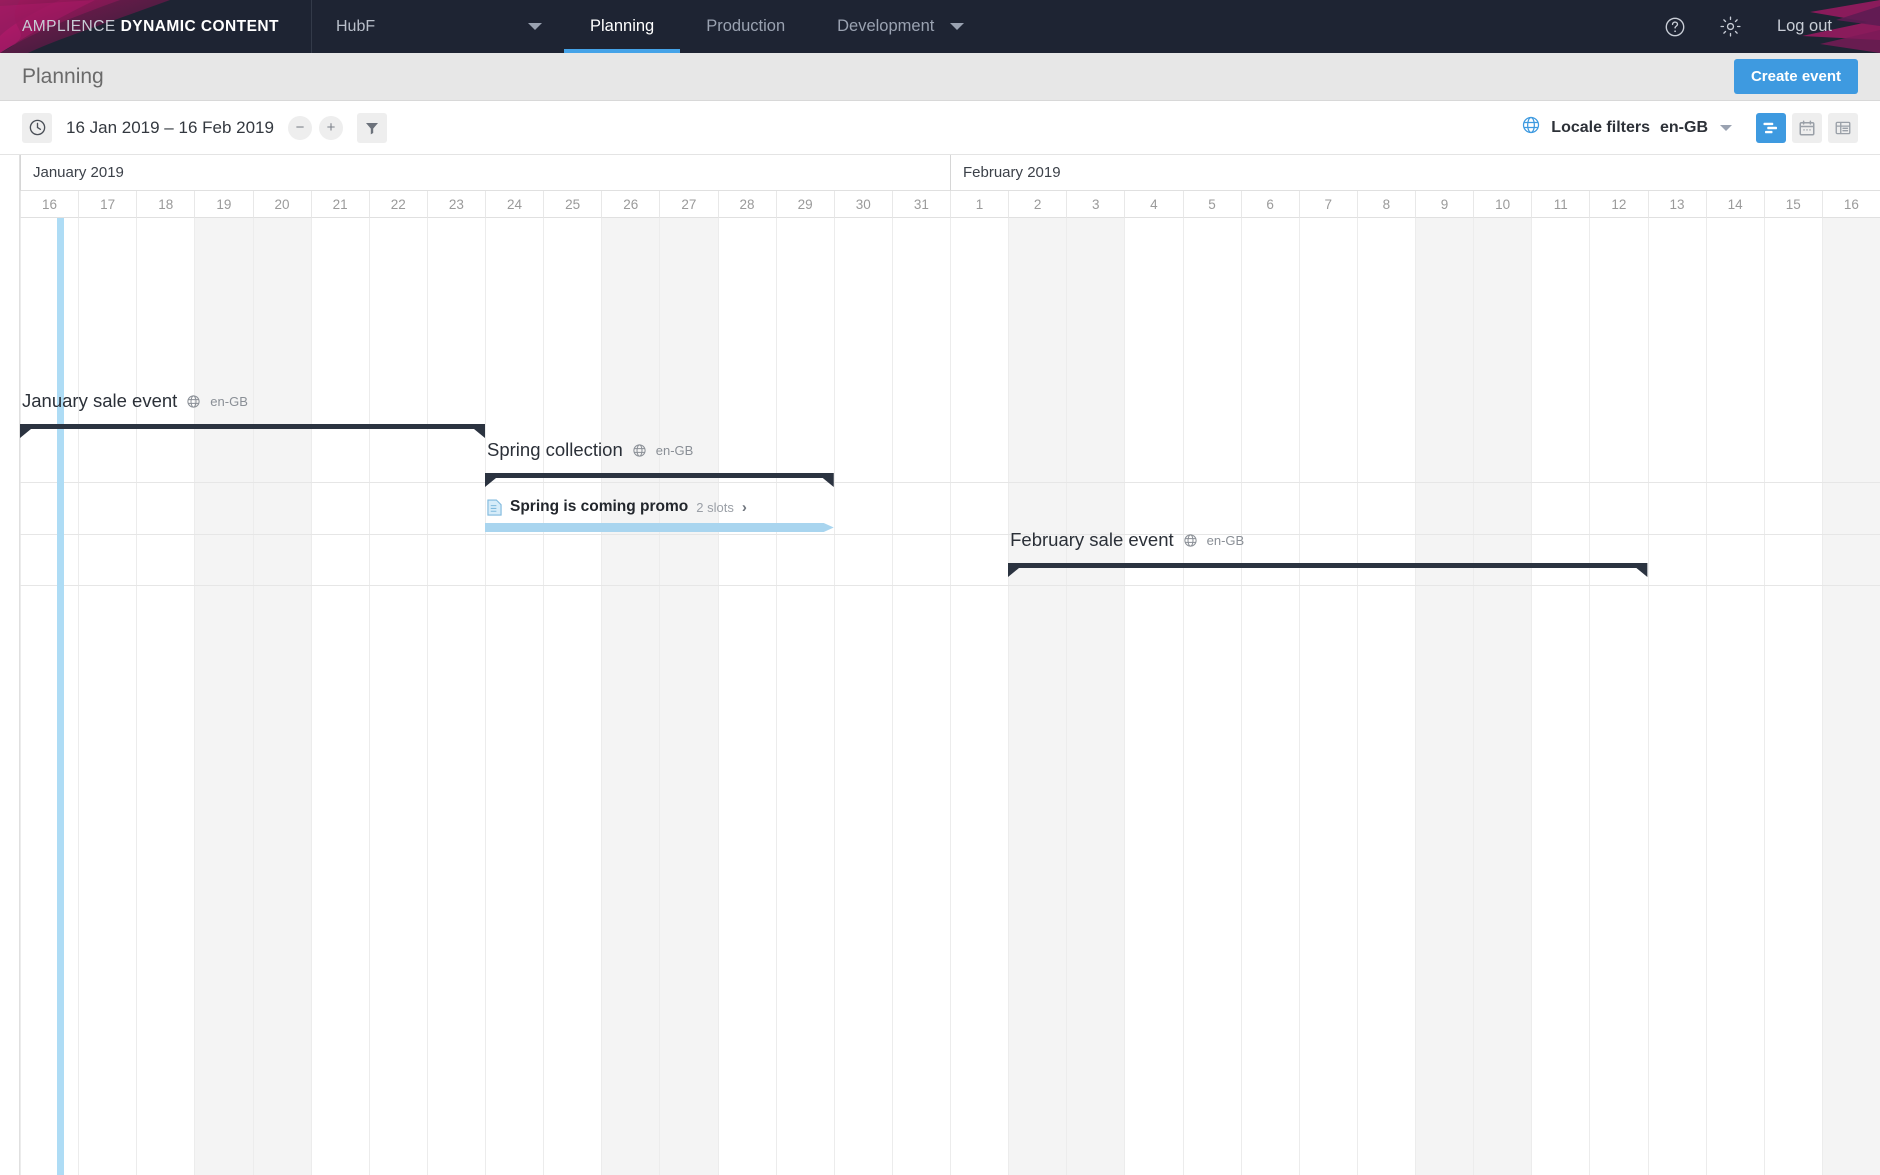 Image resolution: width=1880 pixels, height=1175 pixels. I want to click on event-name: January sale event, so click(100, 400).